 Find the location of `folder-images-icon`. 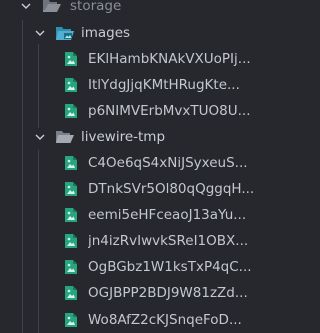

folder-images-icon is located at coordinates (65, 33).